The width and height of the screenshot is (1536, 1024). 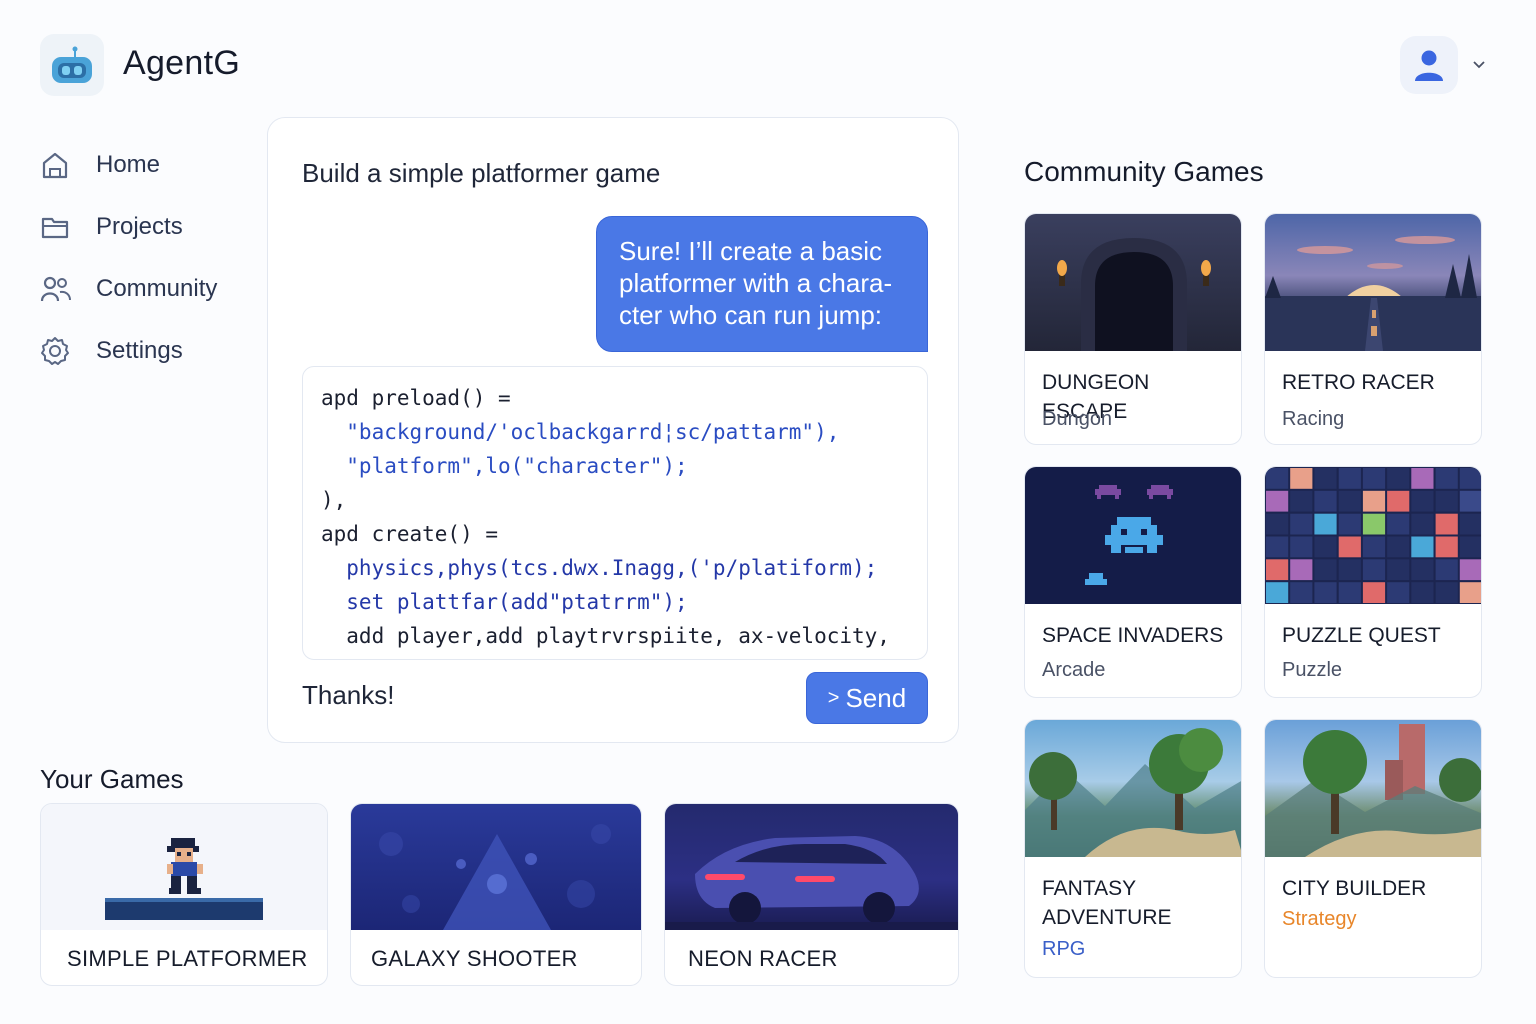 What do you see at coordinates (876, 697) in the screenshot?
I see `send-button-label: Send` at bounding box center [876, 697].